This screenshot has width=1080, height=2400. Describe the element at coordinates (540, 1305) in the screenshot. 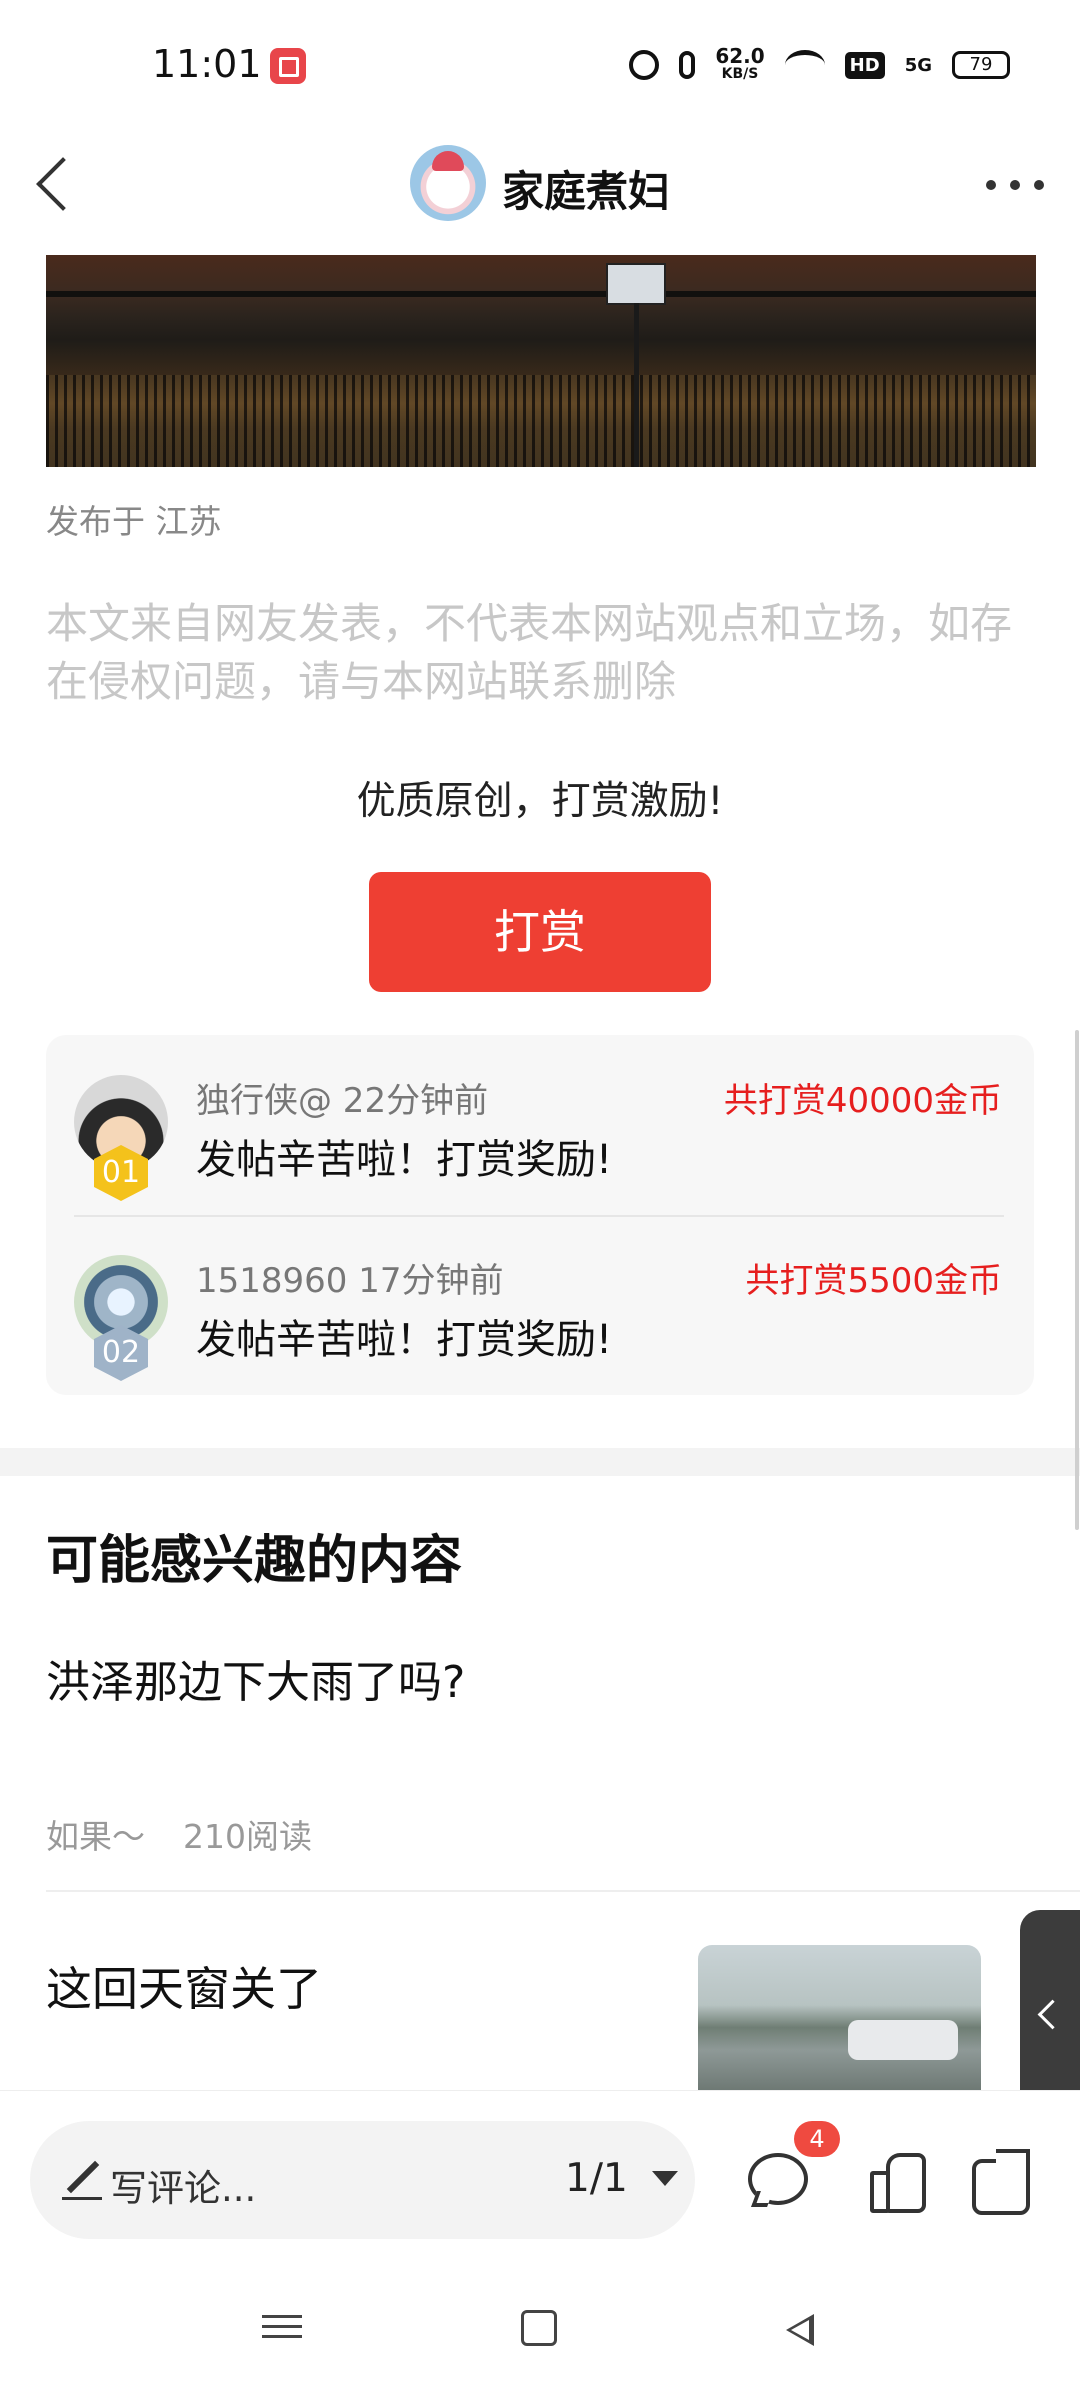

I see `reward-entry: 02 1518960 17分钟前 共打赏5500金币 发帖辛苦啦！打赏奖励!` at that location.